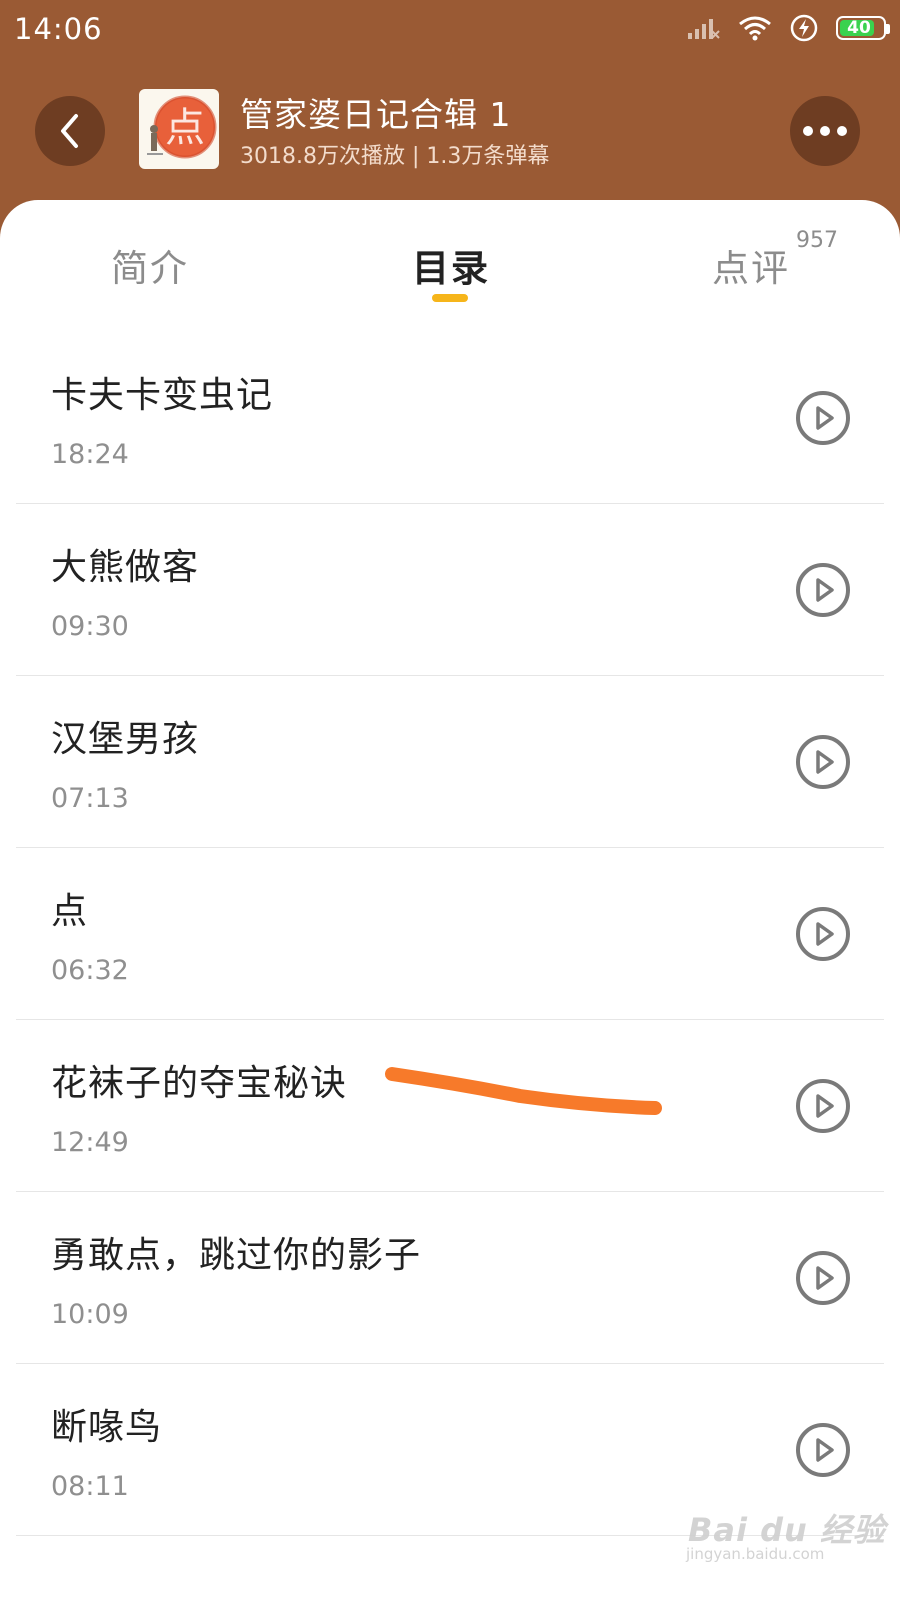 This screenshot has height=1600, width=900. What do you see at coordinates (125, 739) in the screenshot?
I see `episode-title: 汉堡男孩` at bounding box center [125, 739].